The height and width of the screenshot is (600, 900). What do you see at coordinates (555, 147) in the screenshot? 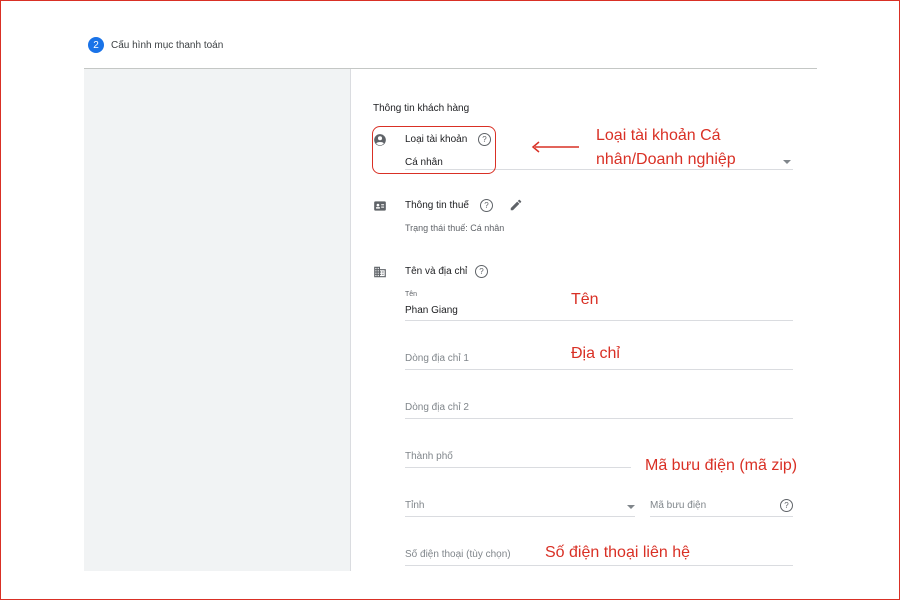
I see `annotation-arrow-icon` at bounding box center [555, 147].